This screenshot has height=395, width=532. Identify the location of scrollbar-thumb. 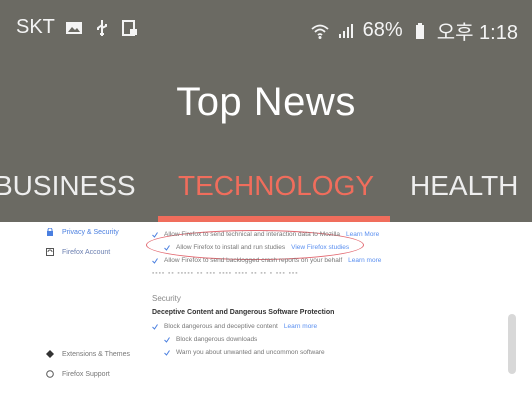
(512, 344).